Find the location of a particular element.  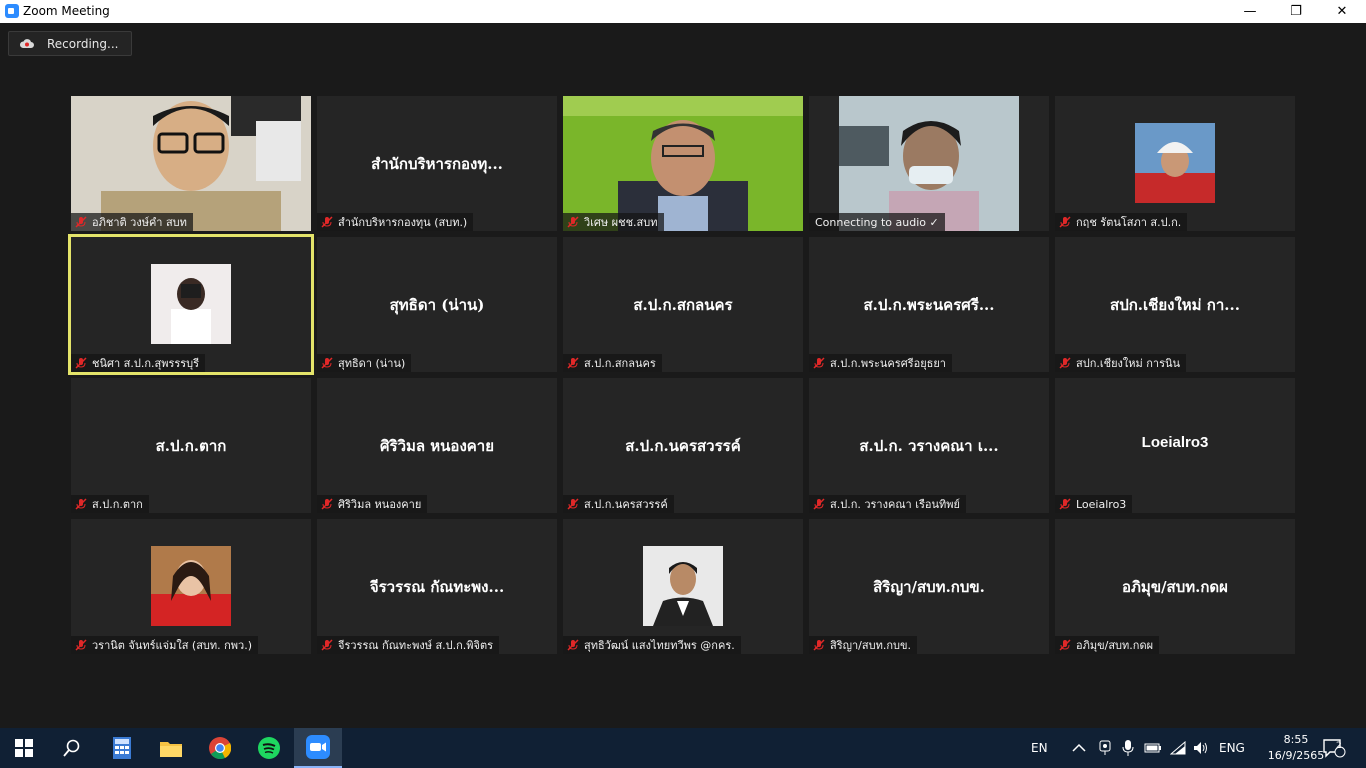

volume-indicator is located at coordinates (1201, 748).